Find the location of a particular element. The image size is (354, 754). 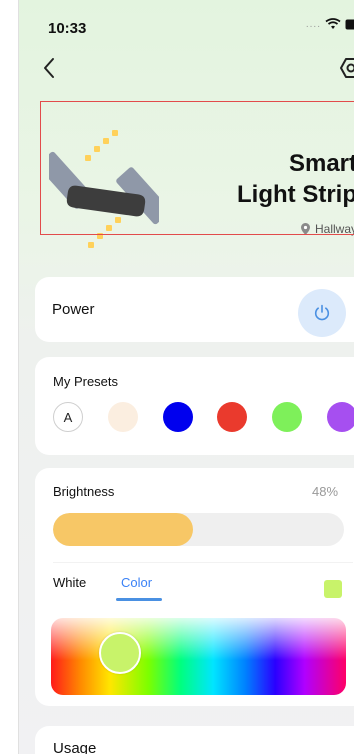

power-button is located at coordinates (322, 313).